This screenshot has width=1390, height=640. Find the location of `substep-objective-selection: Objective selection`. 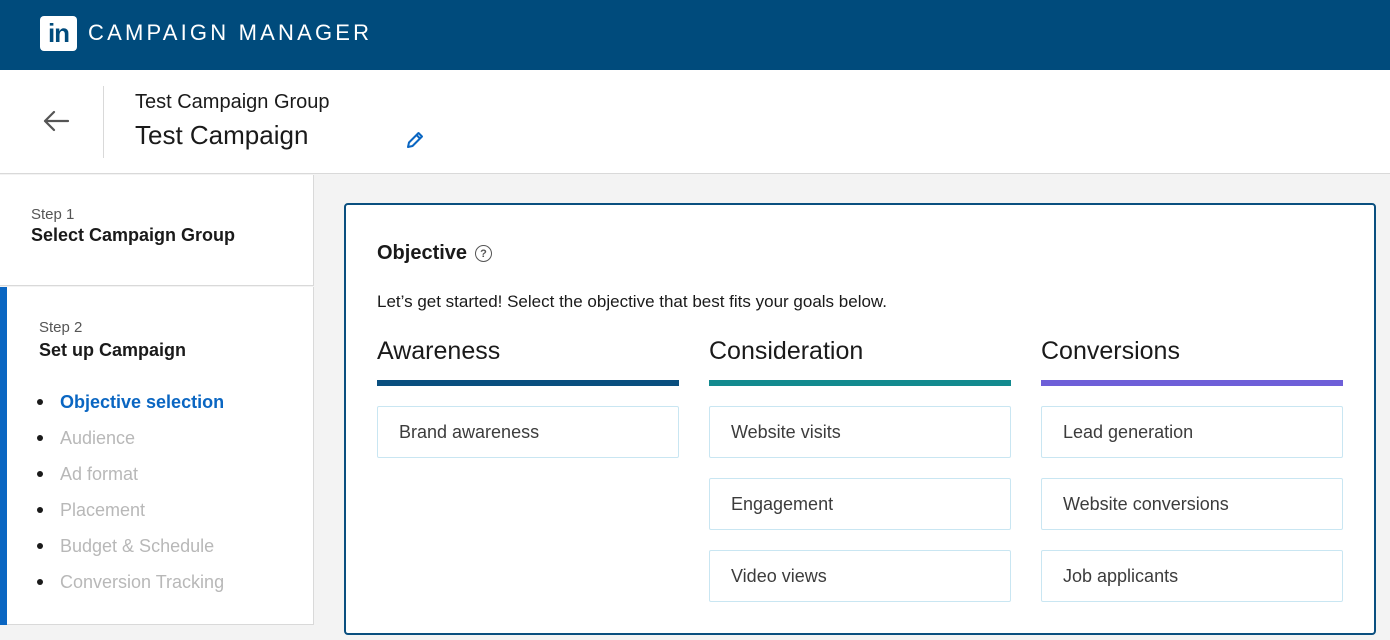

substep-objective-selection: Objective selection is located at coordinates (130, 402).